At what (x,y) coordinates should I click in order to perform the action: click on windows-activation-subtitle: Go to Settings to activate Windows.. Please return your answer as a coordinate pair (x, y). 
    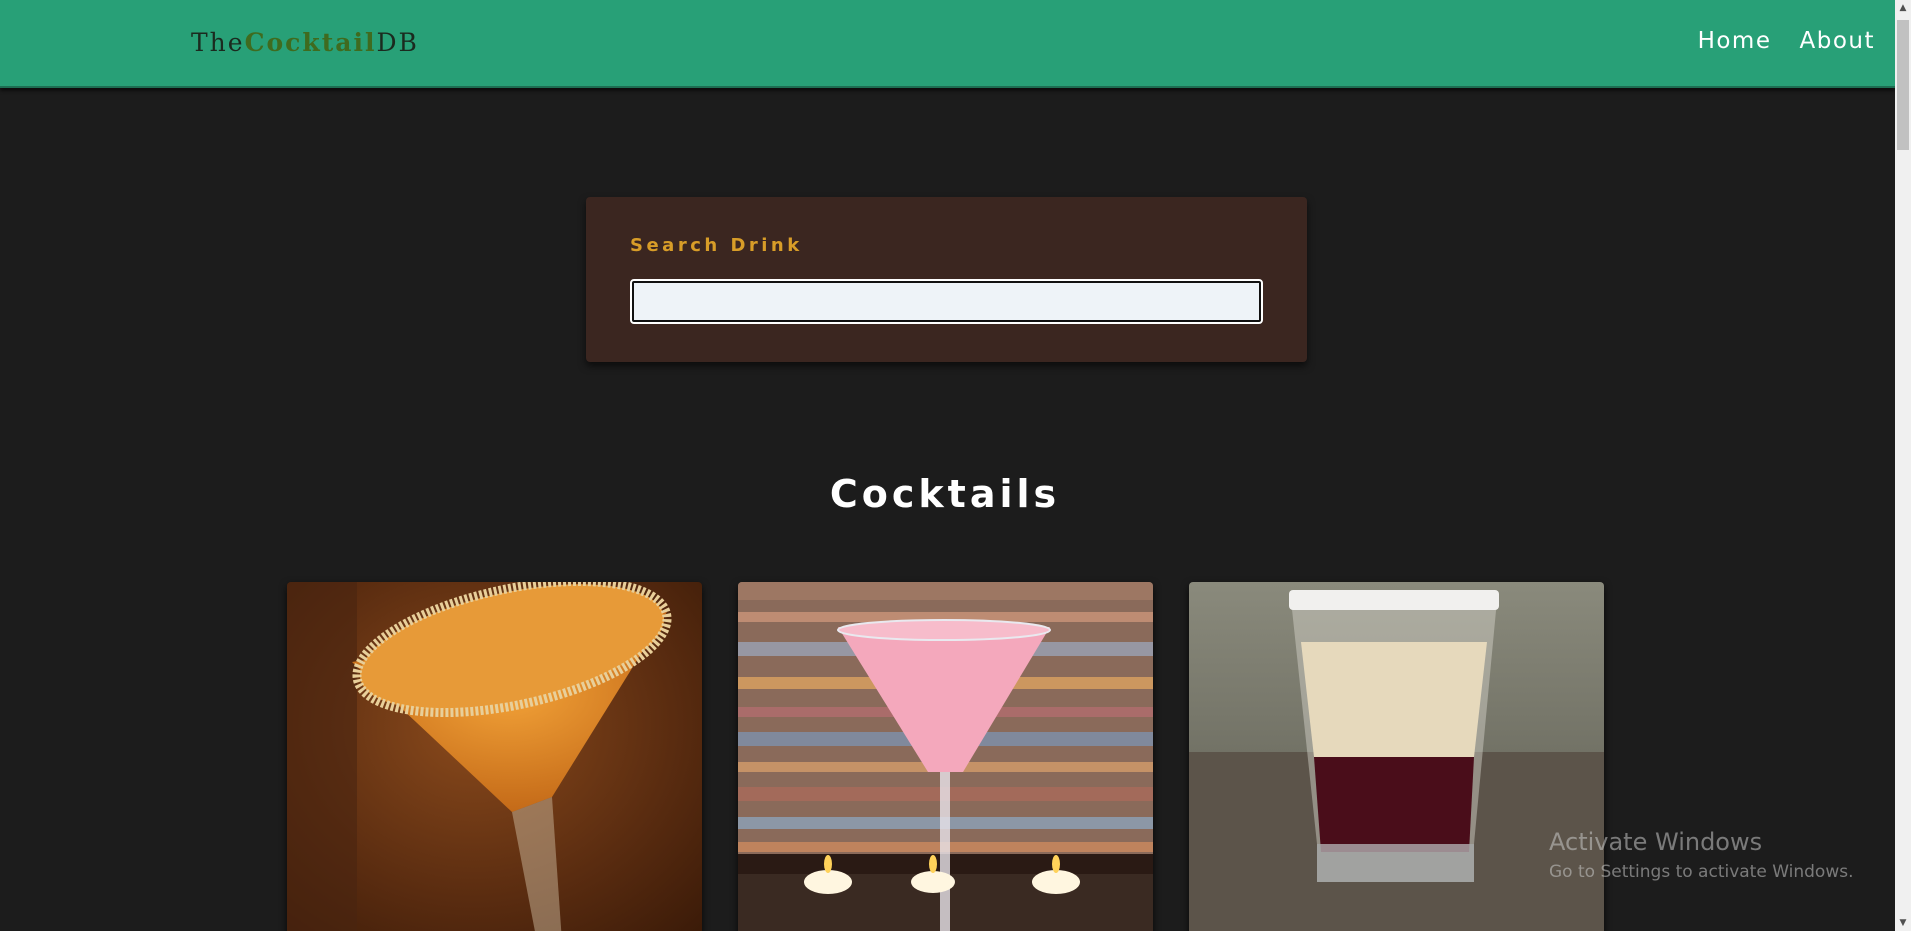
    Looking at the image, I should click on (1701, 872).